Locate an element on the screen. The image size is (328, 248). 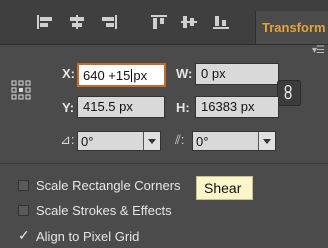
x-field: 640 +15 px is located at coordinates (121, 75).